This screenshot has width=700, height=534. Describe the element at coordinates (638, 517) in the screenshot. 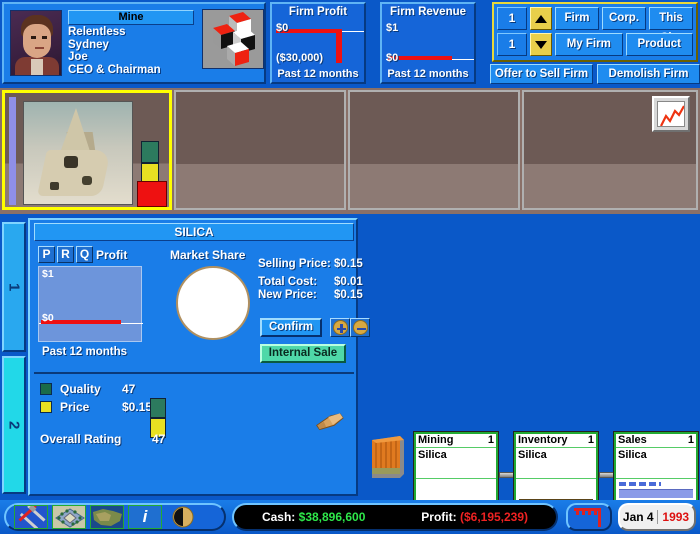

I see `date-day: Jan 4` at that location.